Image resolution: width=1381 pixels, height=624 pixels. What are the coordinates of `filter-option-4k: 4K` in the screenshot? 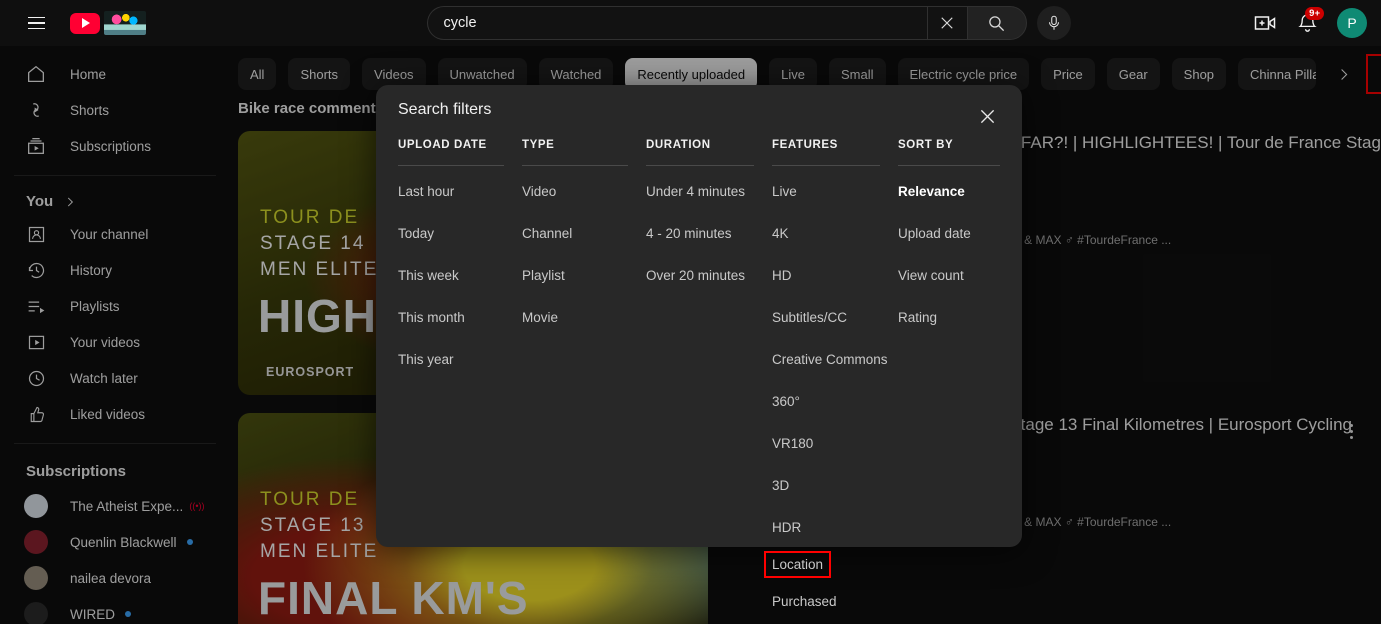 It's located at (780, 233).